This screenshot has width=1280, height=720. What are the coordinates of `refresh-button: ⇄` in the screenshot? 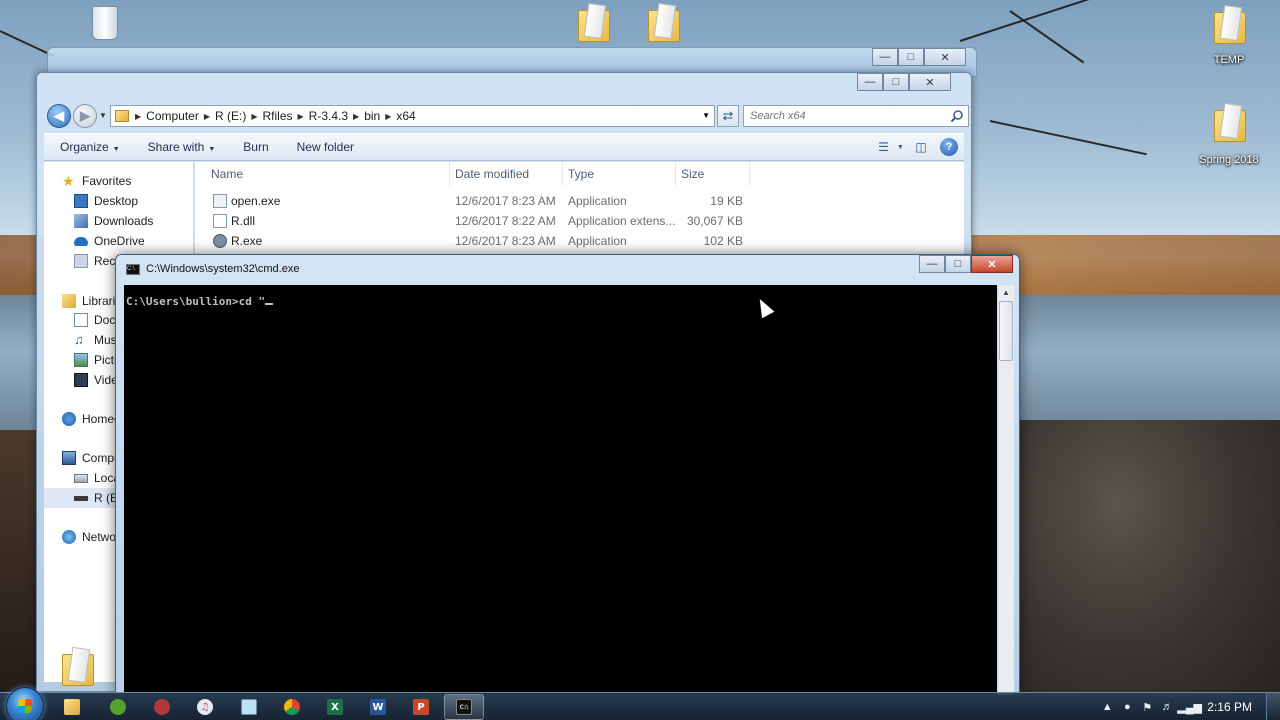 It's located at (728, 116).